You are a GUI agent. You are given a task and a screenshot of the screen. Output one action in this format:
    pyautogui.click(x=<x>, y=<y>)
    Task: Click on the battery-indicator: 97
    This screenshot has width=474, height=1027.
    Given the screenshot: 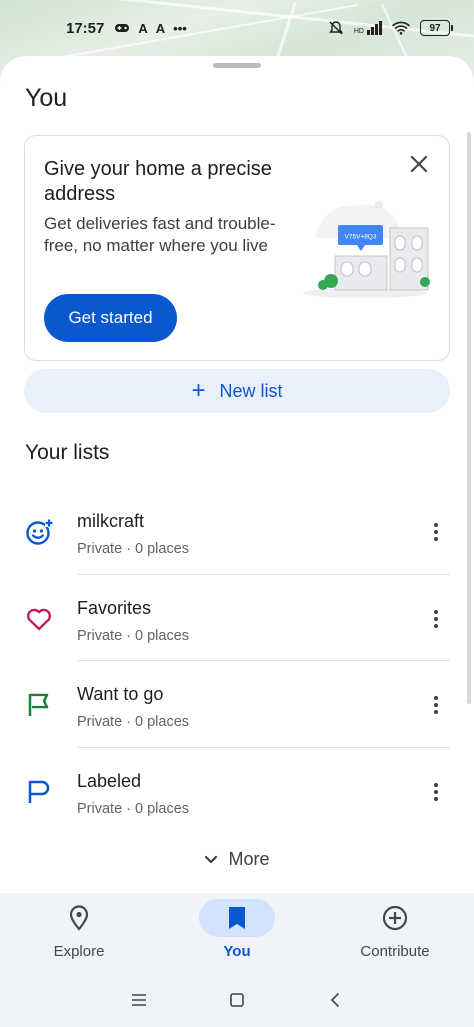 What is the action you would take?
    pyautogui.click(x=436, y=28)
    